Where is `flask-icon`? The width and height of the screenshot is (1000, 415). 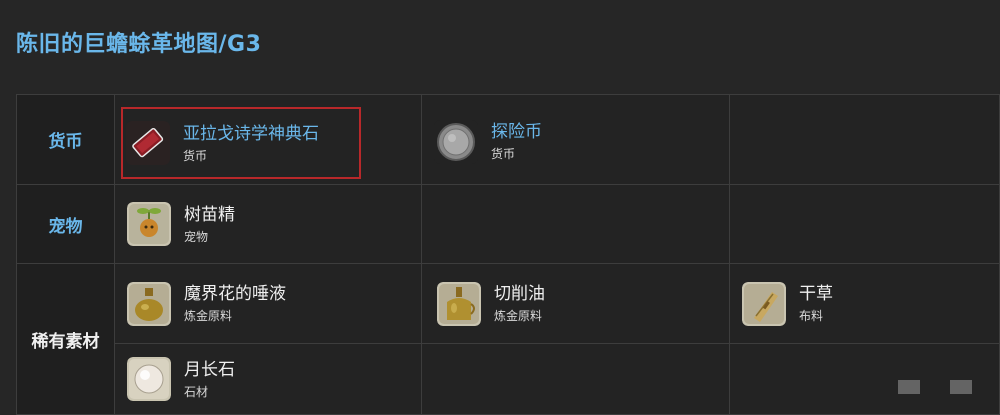
flask-icon is located at coordinates (149, 303).